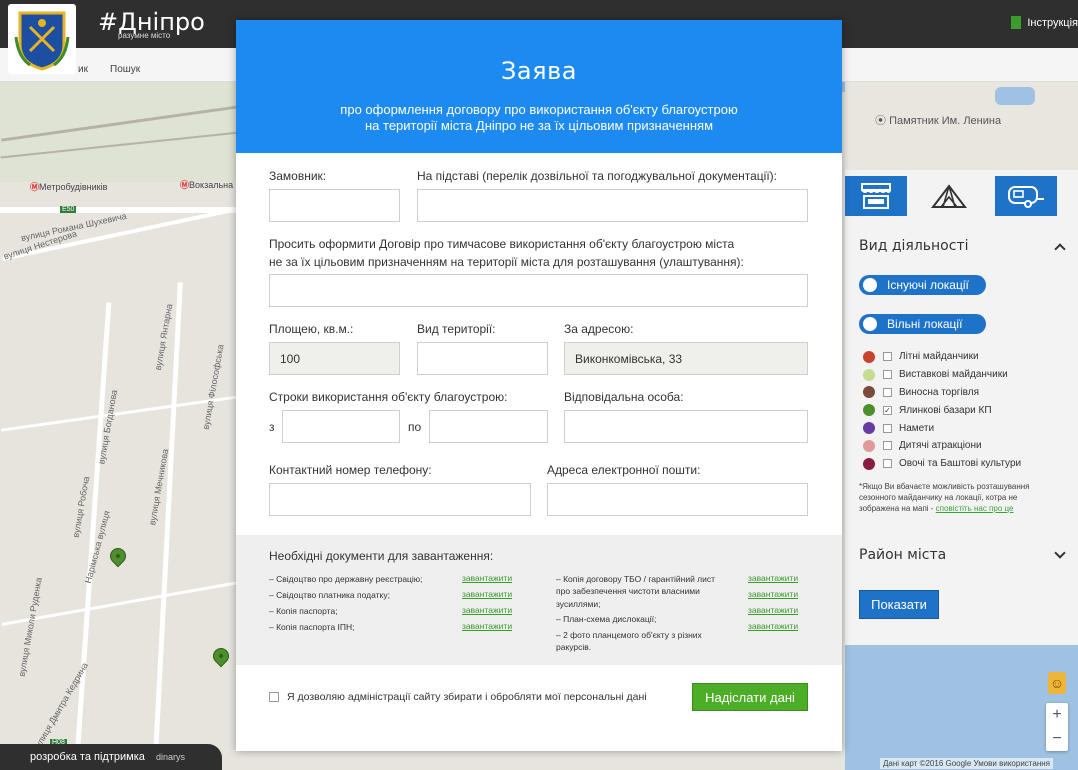  What do you see at coordinates (415, 427) in the screenshot?
I see `date-to-label: по` at bounding box center [415, 427].